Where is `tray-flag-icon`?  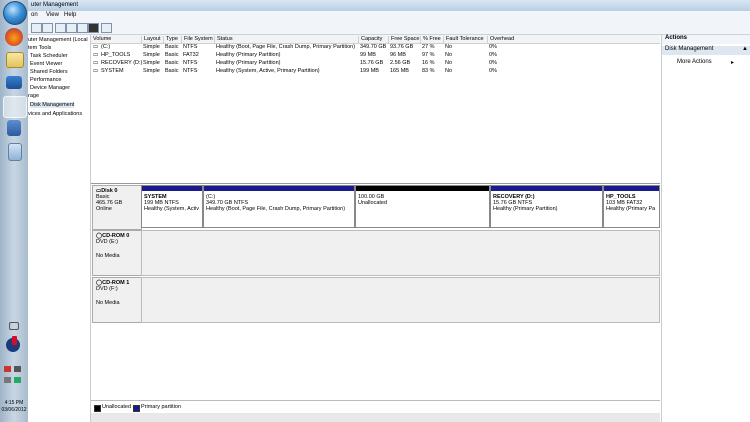 tray-flag-icon is located at coordinates (7, 369).